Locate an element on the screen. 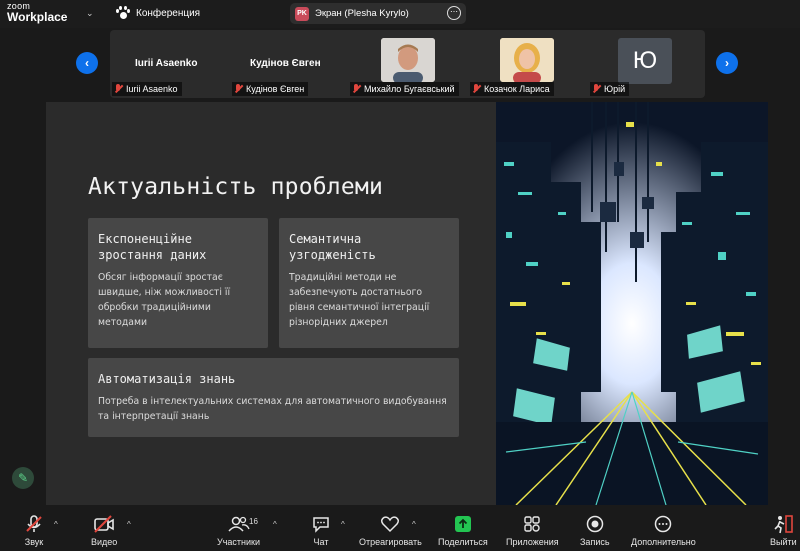 The width and height of the screenshot is (800, 551). participants-count: 16 is located at coordinates (253, 521).